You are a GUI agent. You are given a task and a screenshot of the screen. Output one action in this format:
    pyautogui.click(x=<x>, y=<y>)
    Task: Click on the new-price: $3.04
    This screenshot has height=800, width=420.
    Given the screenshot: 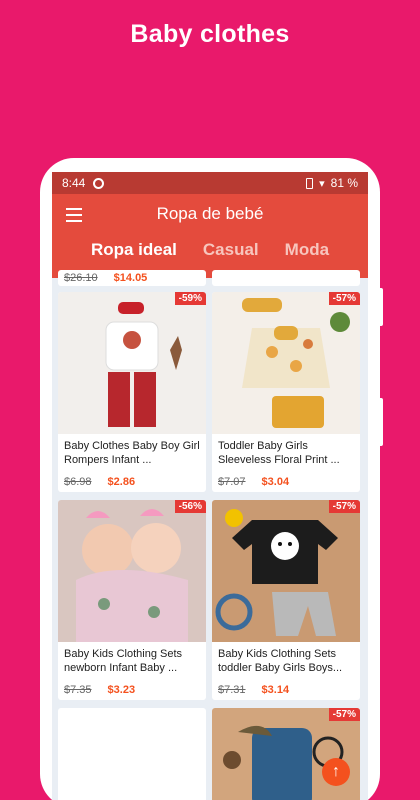 What is the action you would take?
    pyautogui.click(x=275, y=482)
    